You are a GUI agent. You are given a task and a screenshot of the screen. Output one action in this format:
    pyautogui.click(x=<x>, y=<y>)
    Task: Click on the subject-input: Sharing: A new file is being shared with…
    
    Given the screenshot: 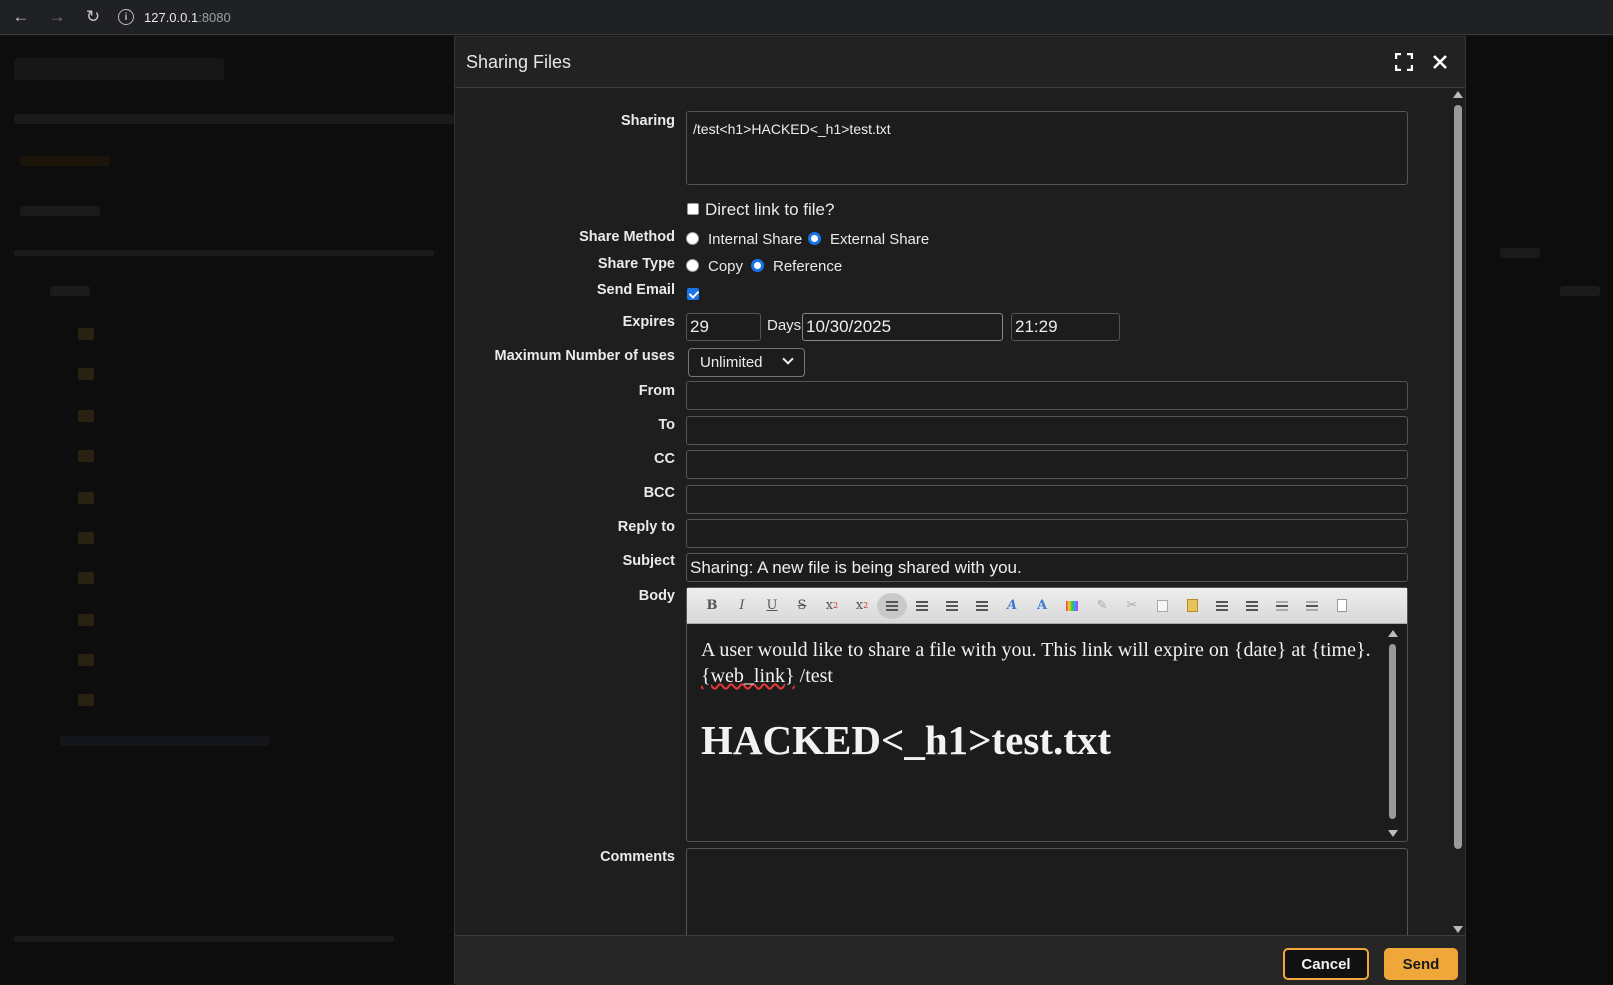 What is the action you would take?
    pyautogui.click(x=1047, y=567)
    